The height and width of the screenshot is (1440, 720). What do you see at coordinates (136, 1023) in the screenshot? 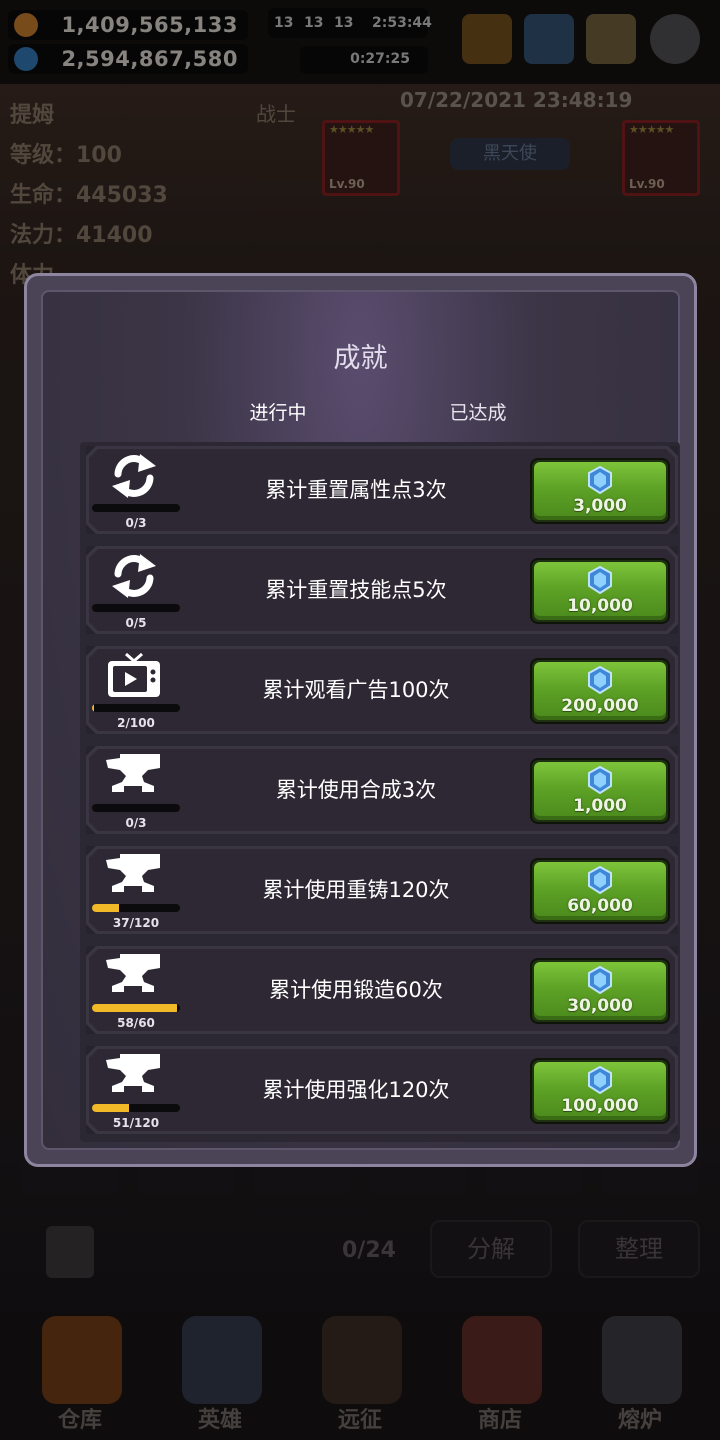
I see `progress-text: 58/60` at bounding box center [136, 1023].